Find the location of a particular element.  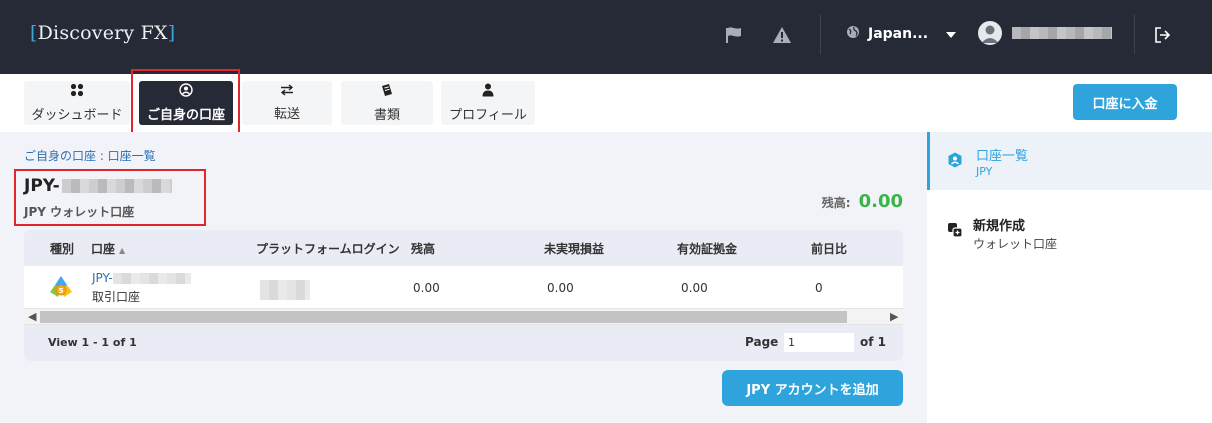

balance-value: 0.00 is located at coordinates (880, 201).